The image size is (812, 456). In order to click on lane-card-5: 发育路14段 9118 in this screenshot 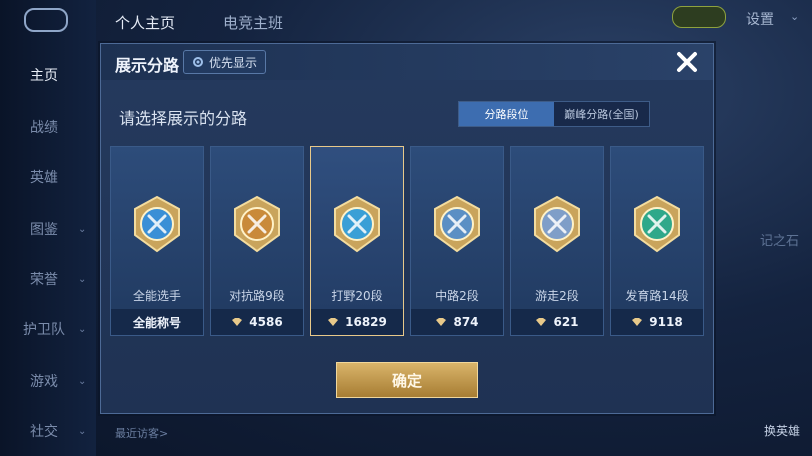, I will do `click(657, 241)`.